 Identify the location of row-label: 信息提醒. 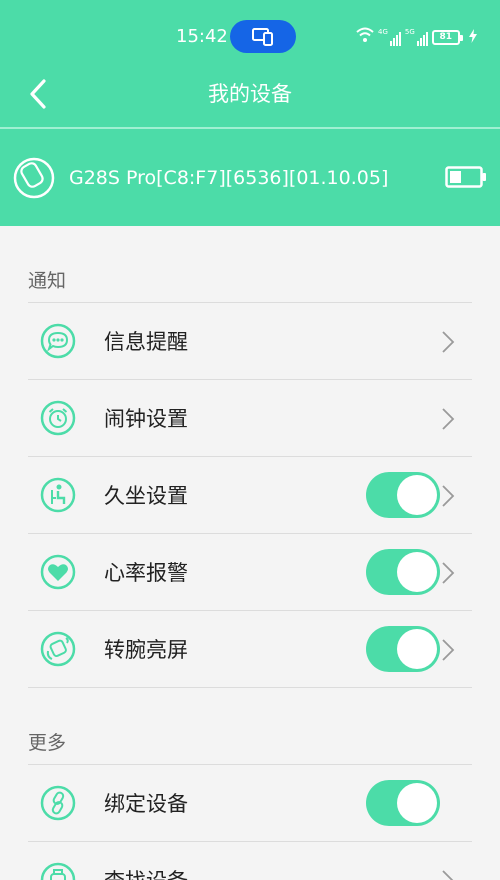
(146, 342).